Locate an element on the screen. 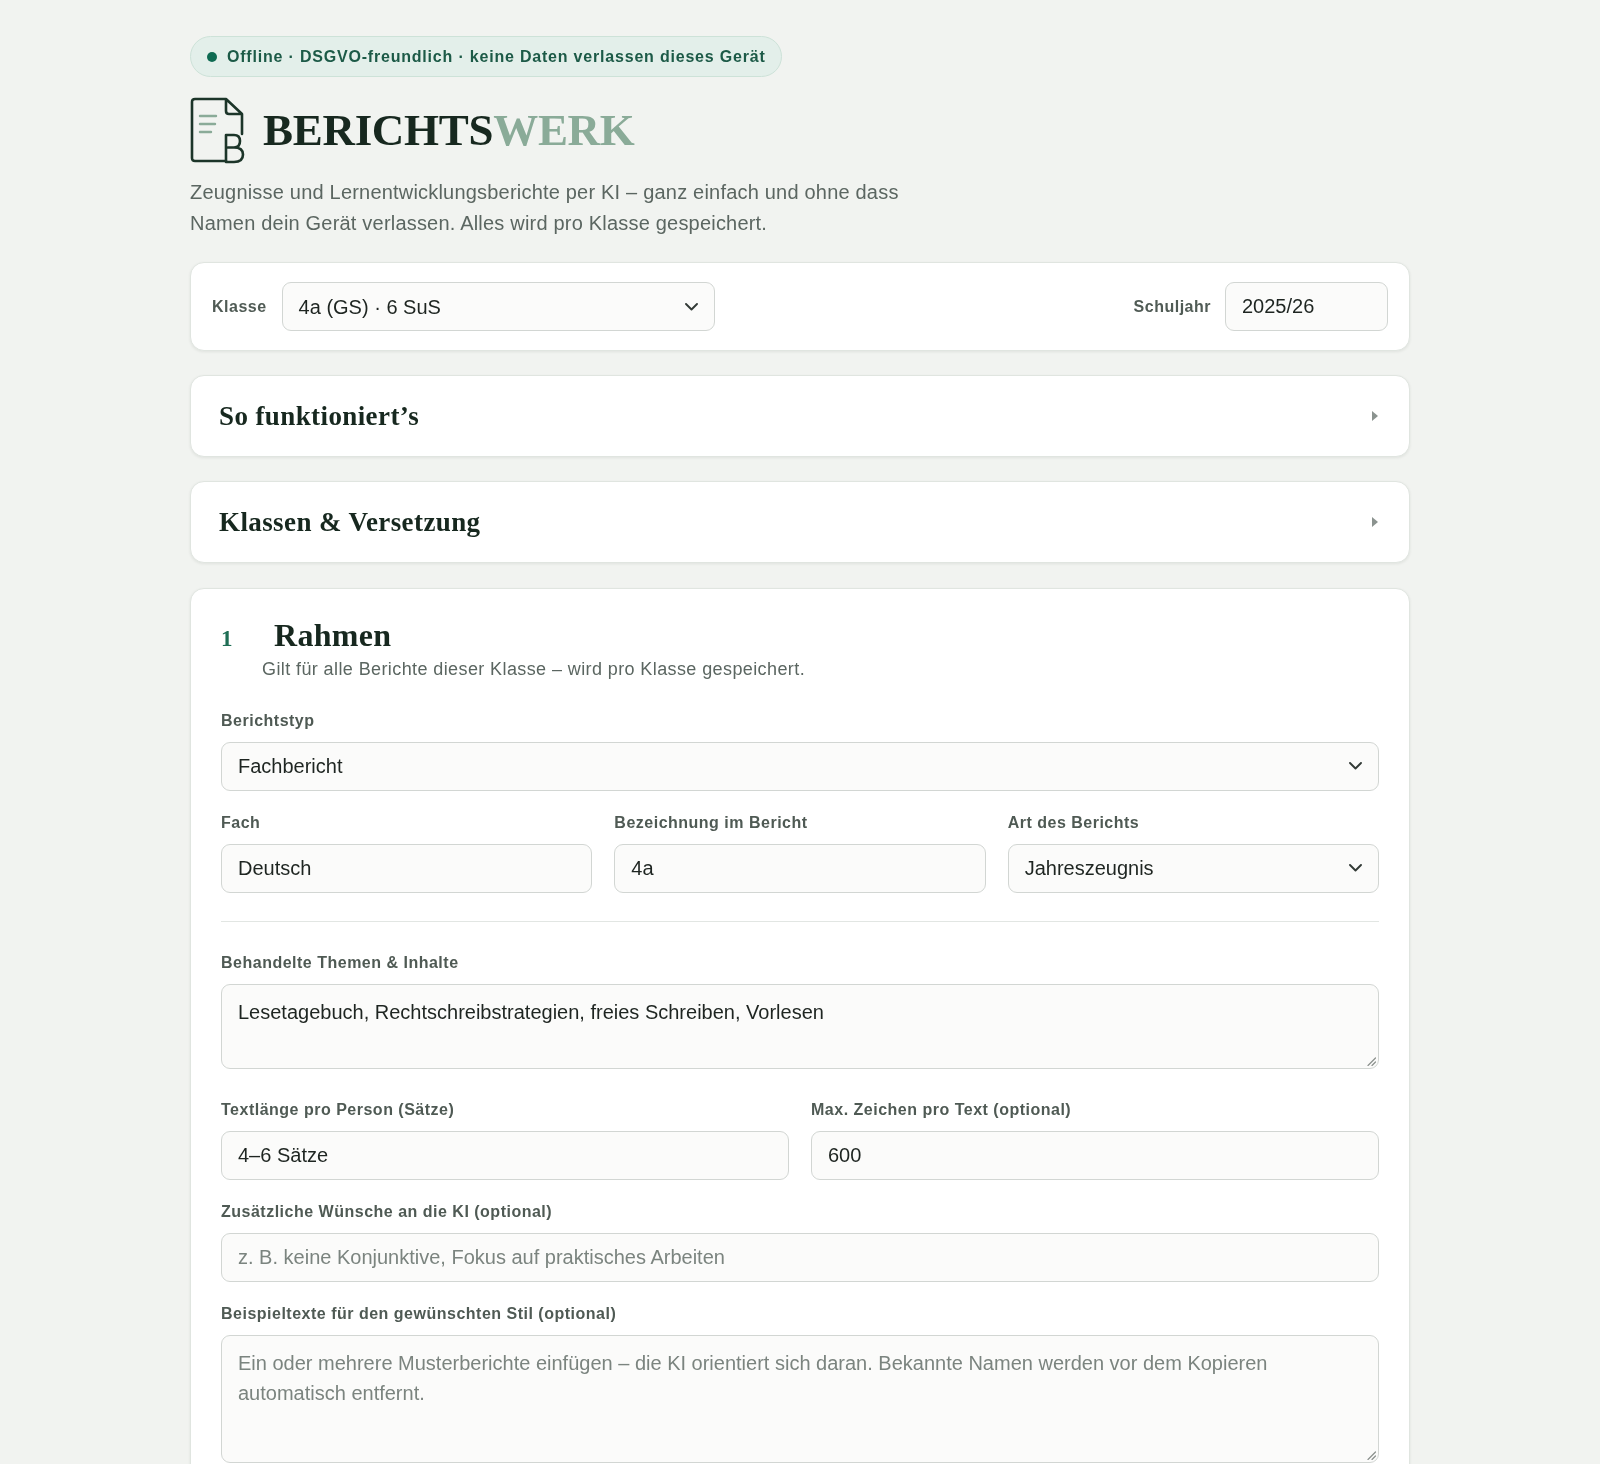  school-year-label: Schuljahr is located at coordinates (1172, 306).